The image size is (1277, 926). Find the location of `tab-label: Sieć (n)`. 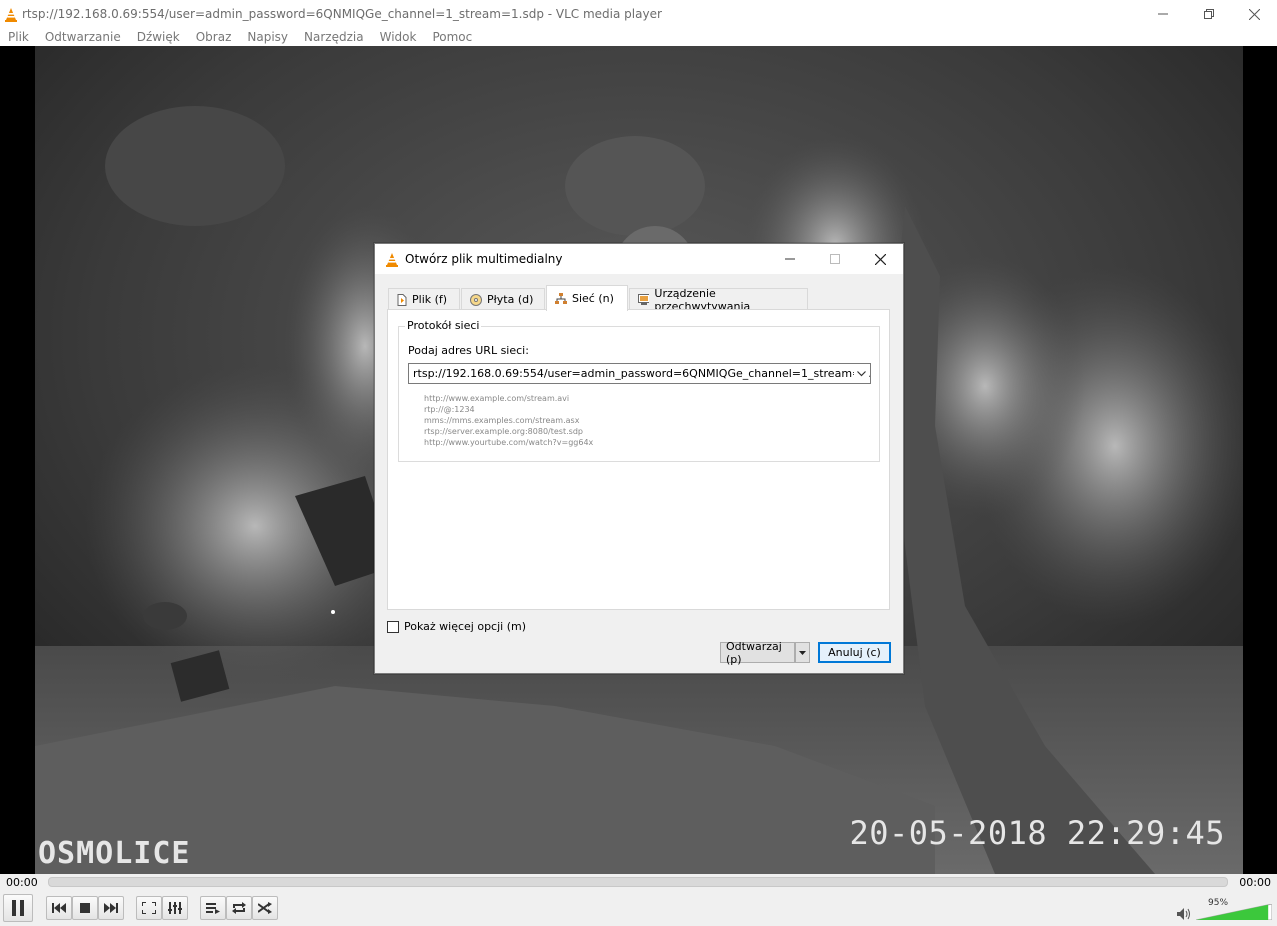

tab-label: Sieć (n) is located at coordinates (593, 298).